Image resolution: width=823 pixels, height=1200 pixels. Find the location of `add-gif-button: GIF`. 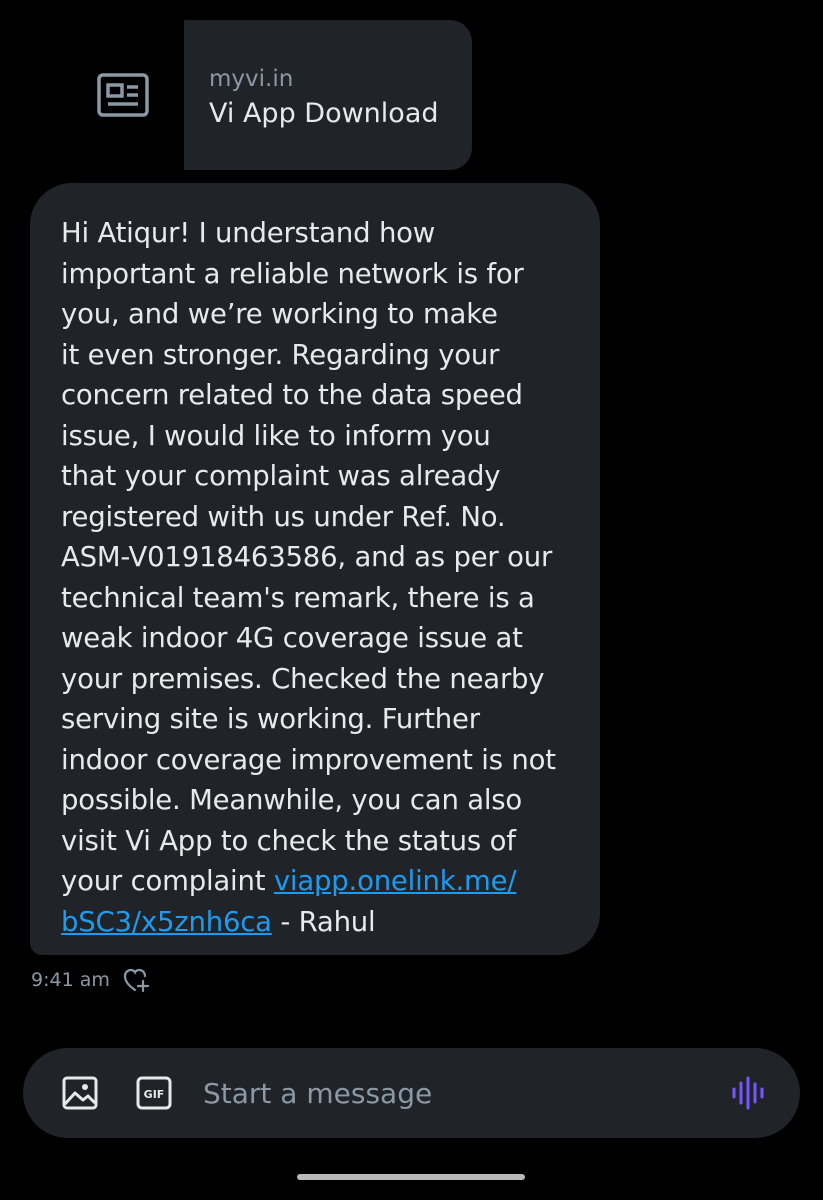

add-gif-button: GIF is located at coordinates (154, 1093).